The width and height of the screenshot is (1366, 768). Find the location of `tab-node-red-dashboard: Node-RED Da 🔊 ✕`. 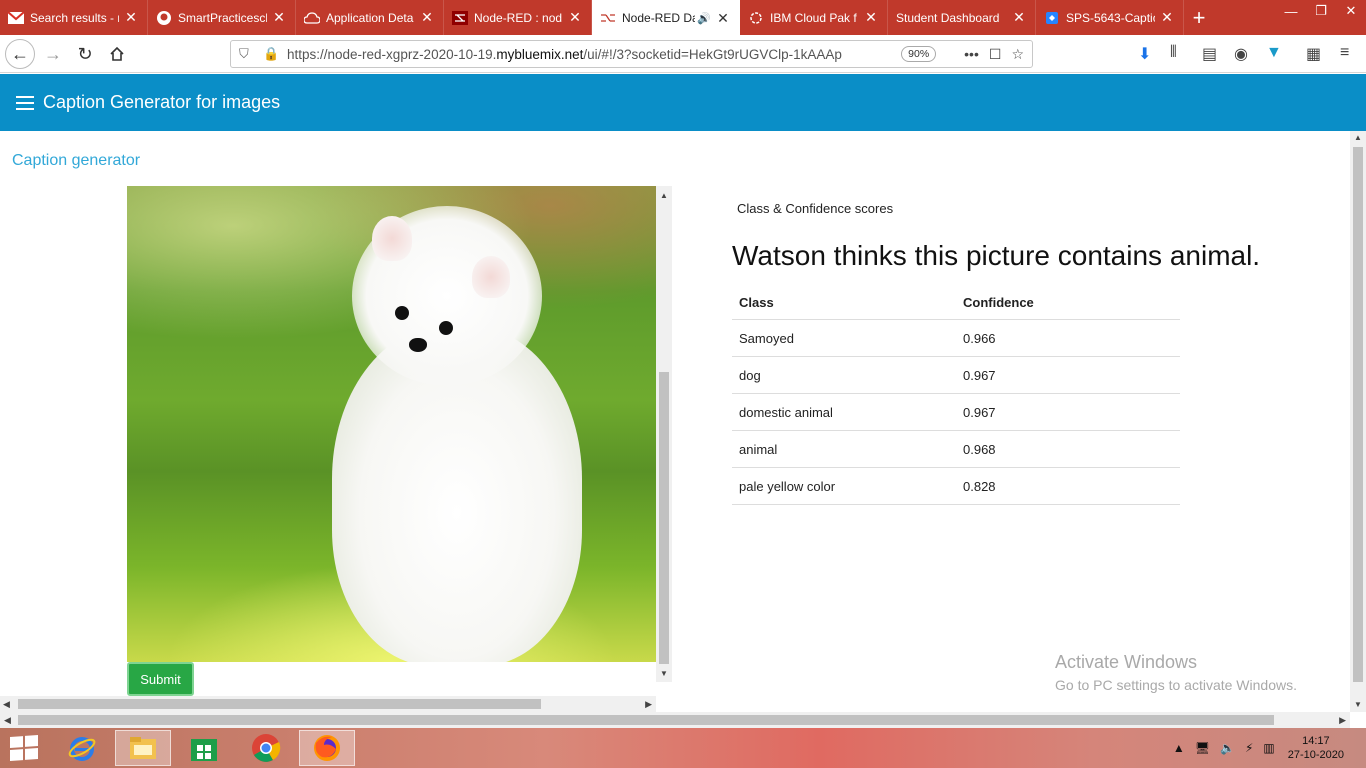

tab-node-red-dashboard: Node-RED Da 🔊 ✕ is located at coordinates (666, 18).